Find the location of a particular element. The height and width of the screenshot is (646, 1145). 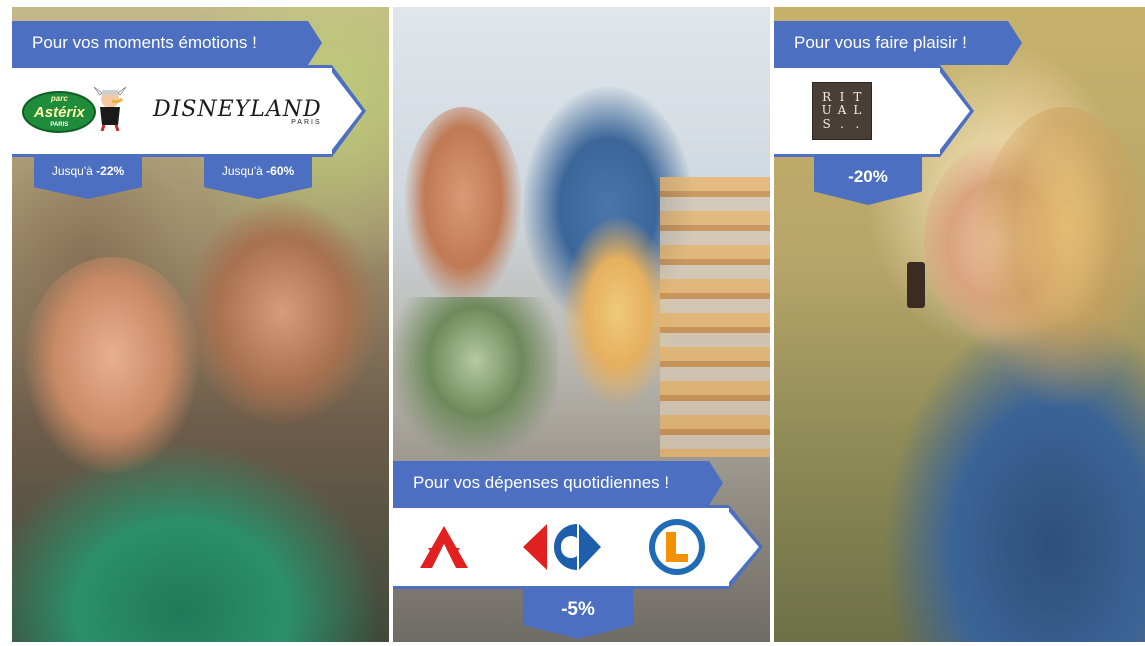

asterix-discount-value: -22% is located at coordinates (110, 171).